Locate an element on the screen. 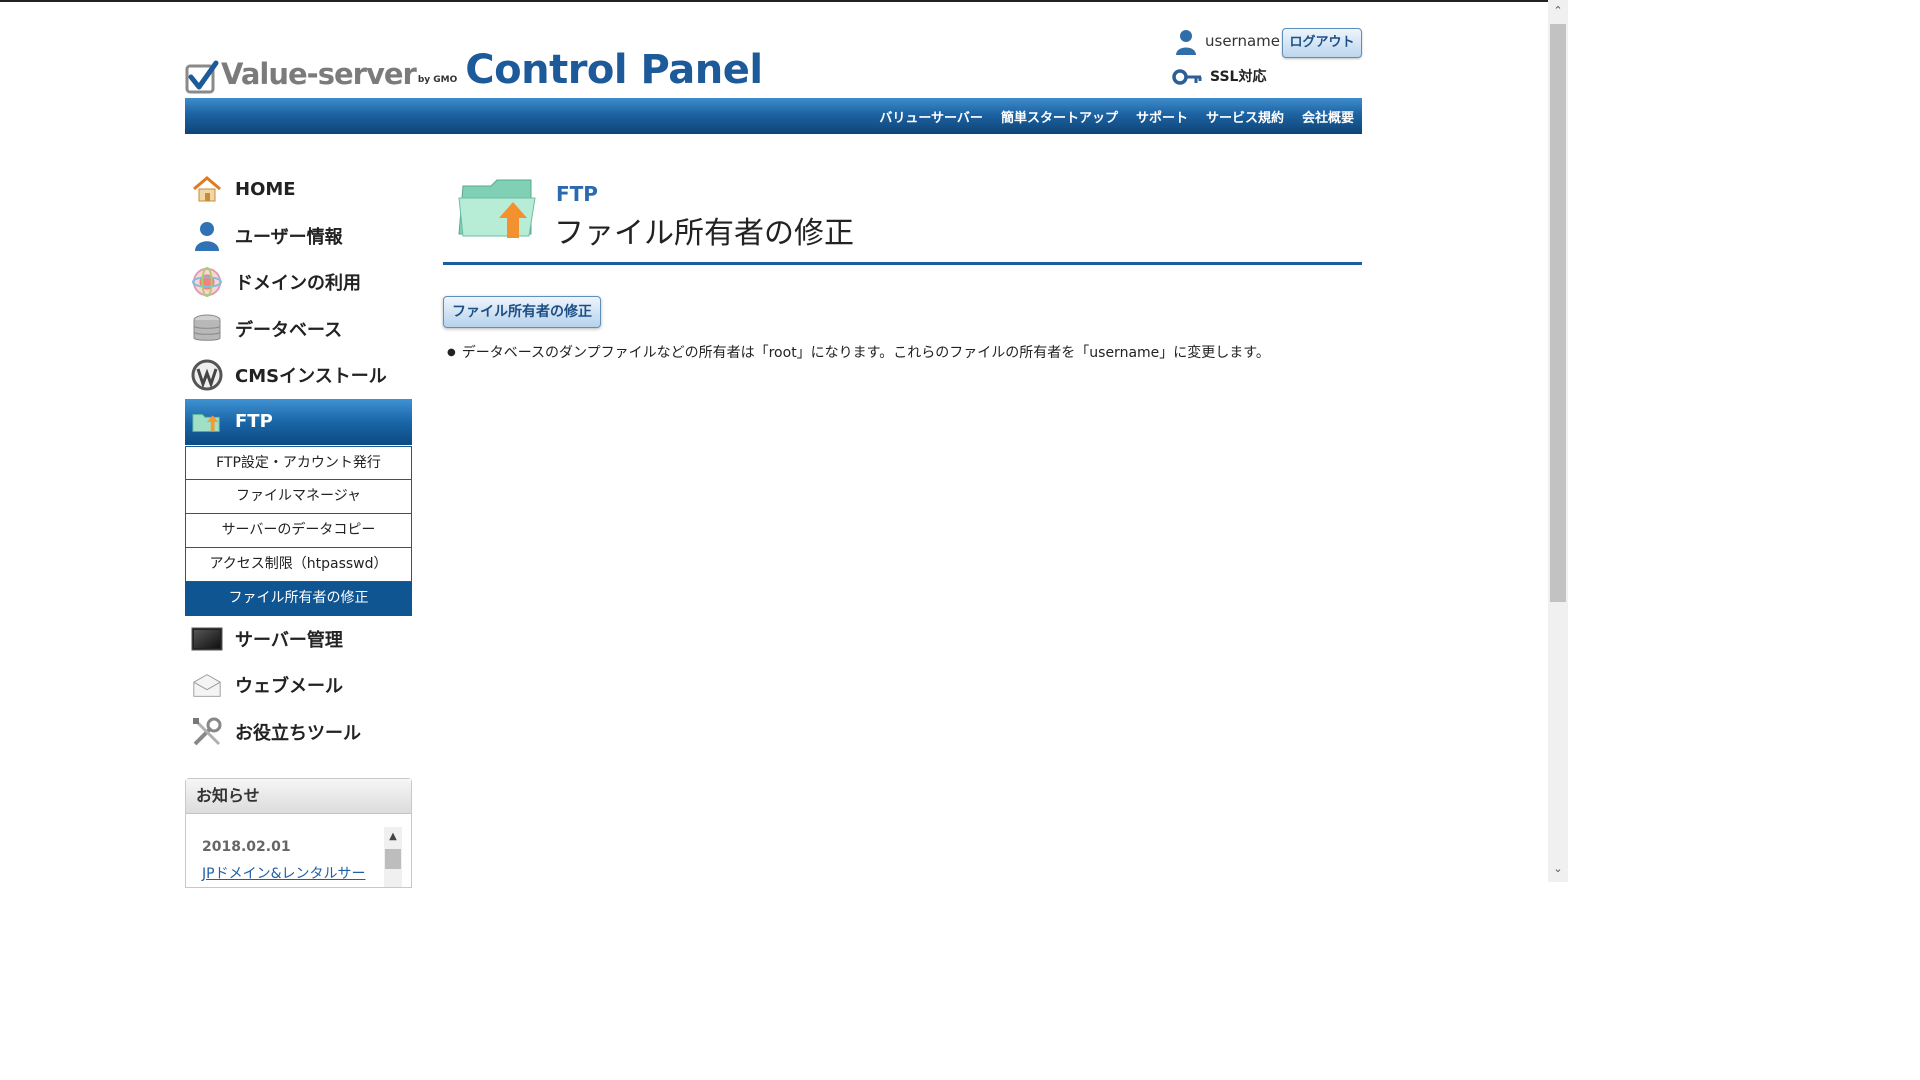 The width and height of the screenshot is (1920, 1080). submenu-item-file-owner-fix: ファイル所有者の修正 is located at coordinates (298, 598).